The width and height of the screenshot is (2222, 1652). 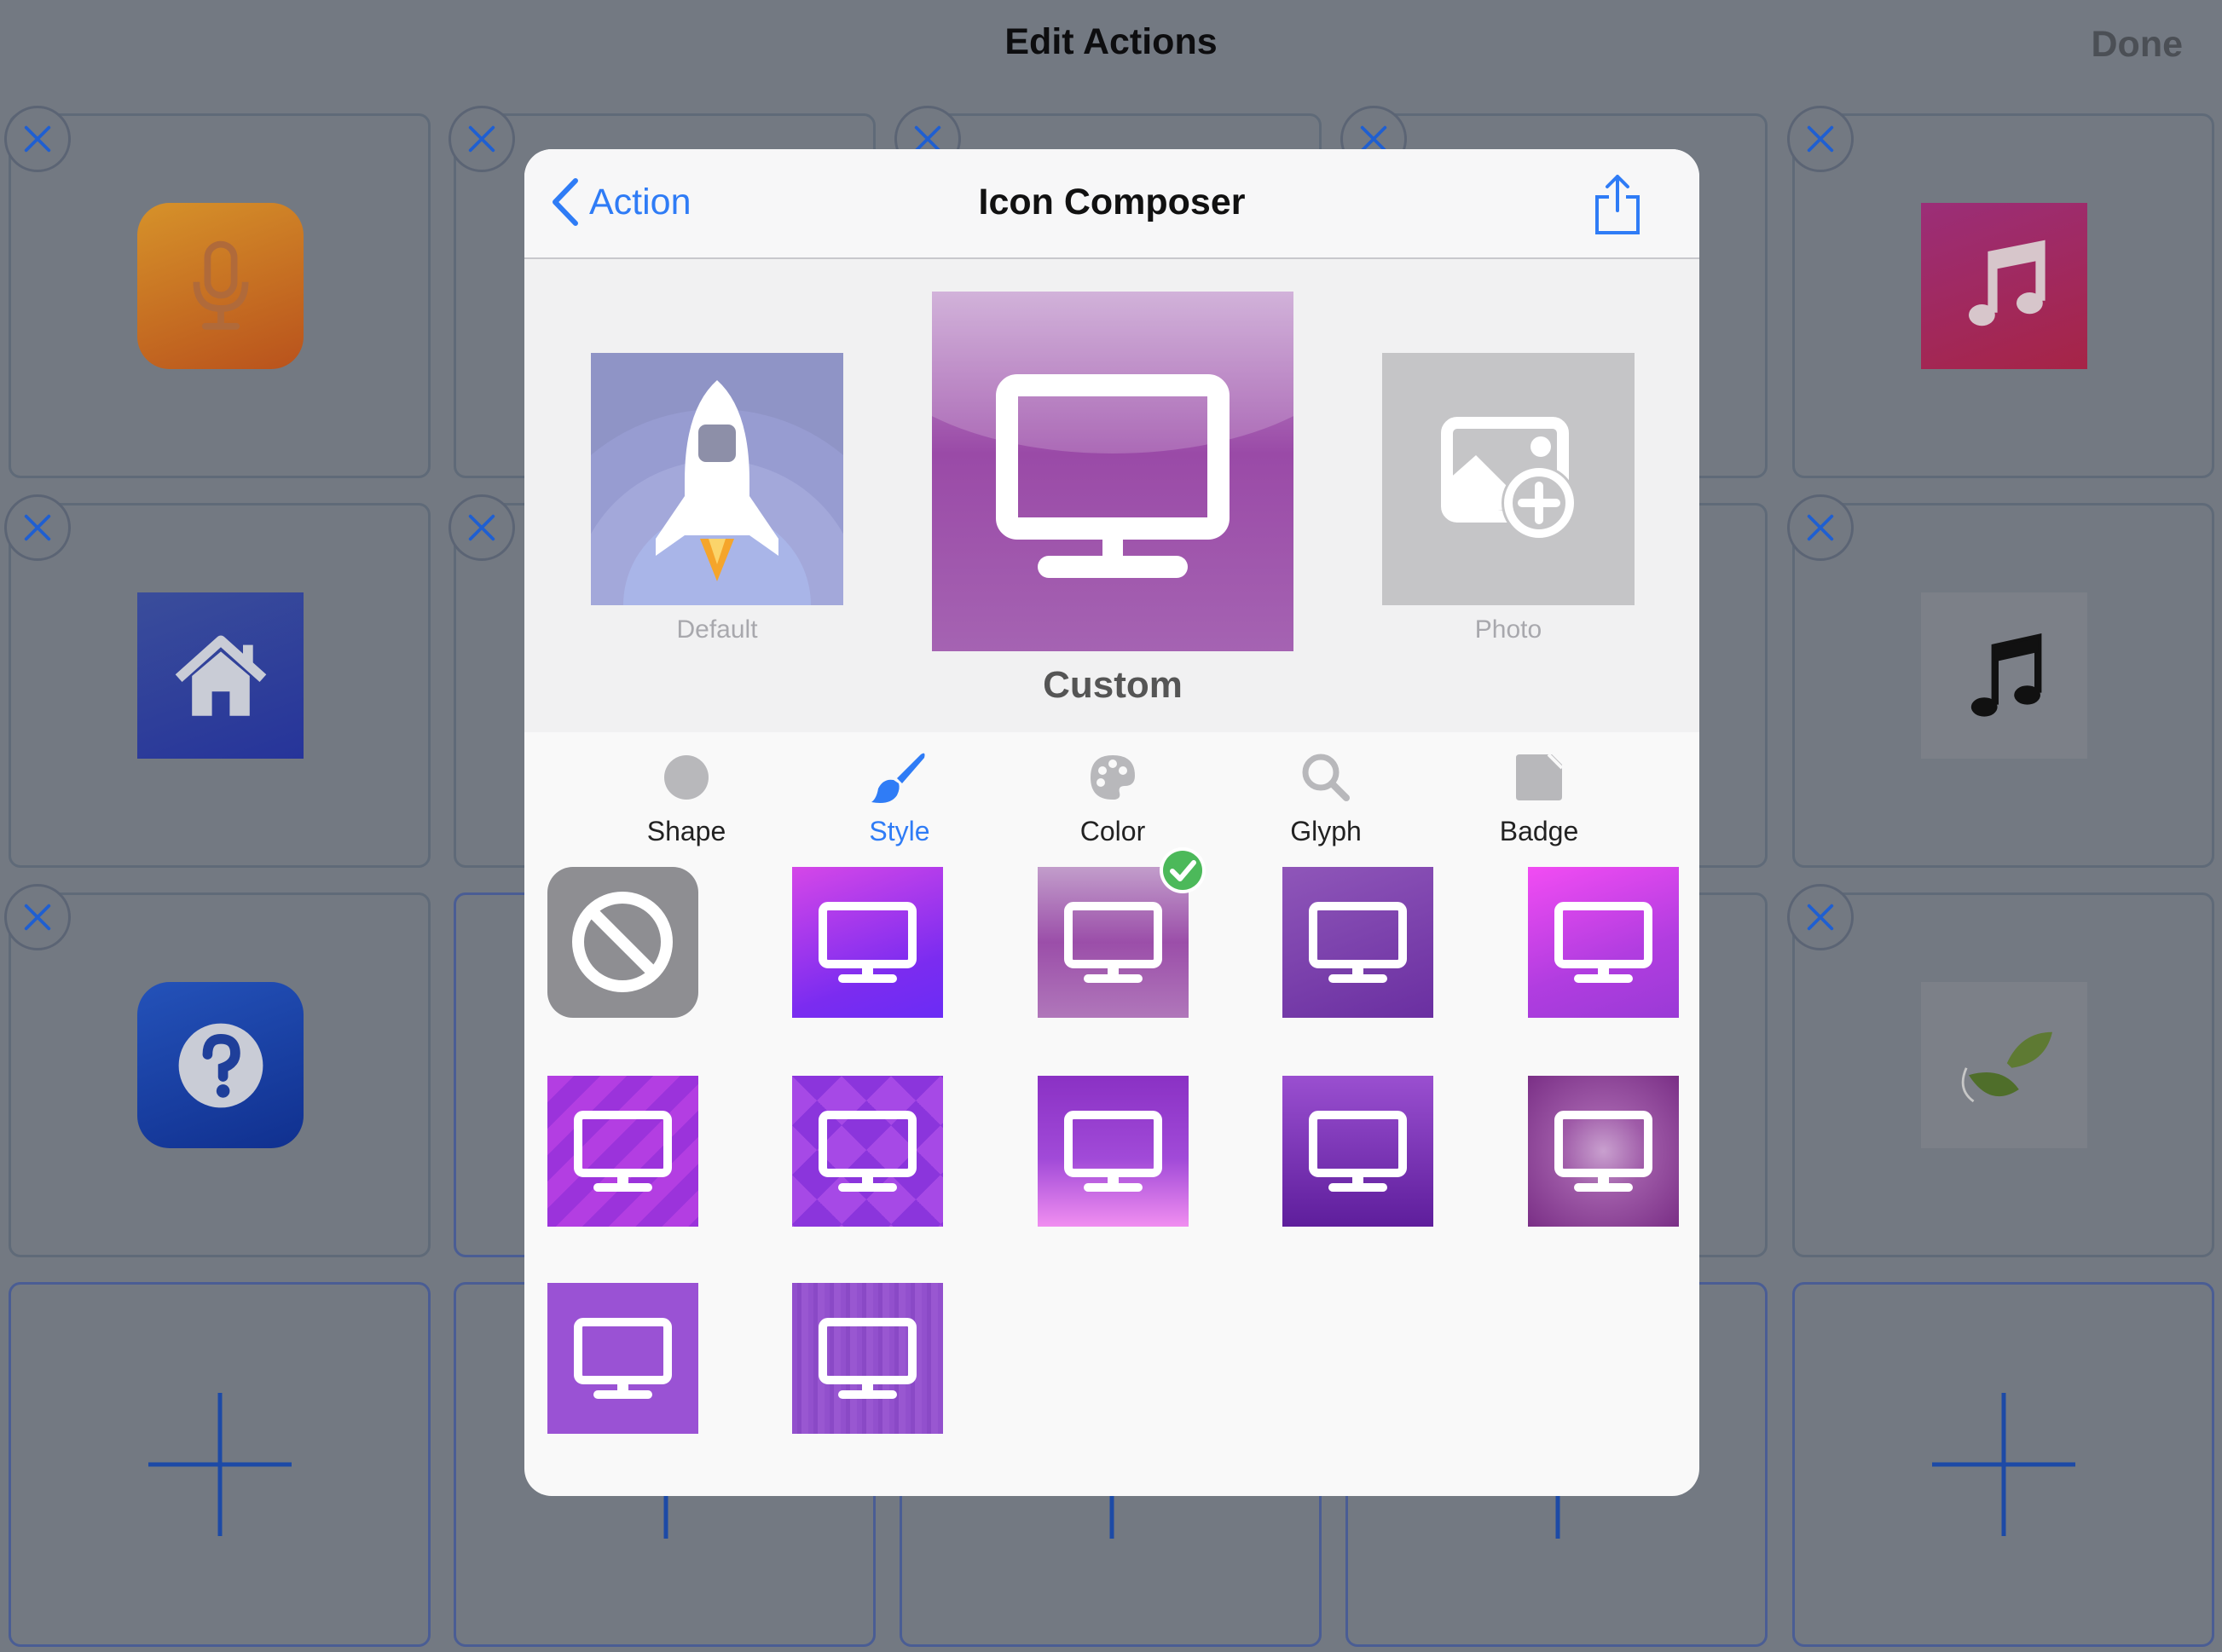 What do you see at coordinates (686, 831) in the screenshot?
I see `tab-shape-label: Shape` at bounding box center [686, 831].